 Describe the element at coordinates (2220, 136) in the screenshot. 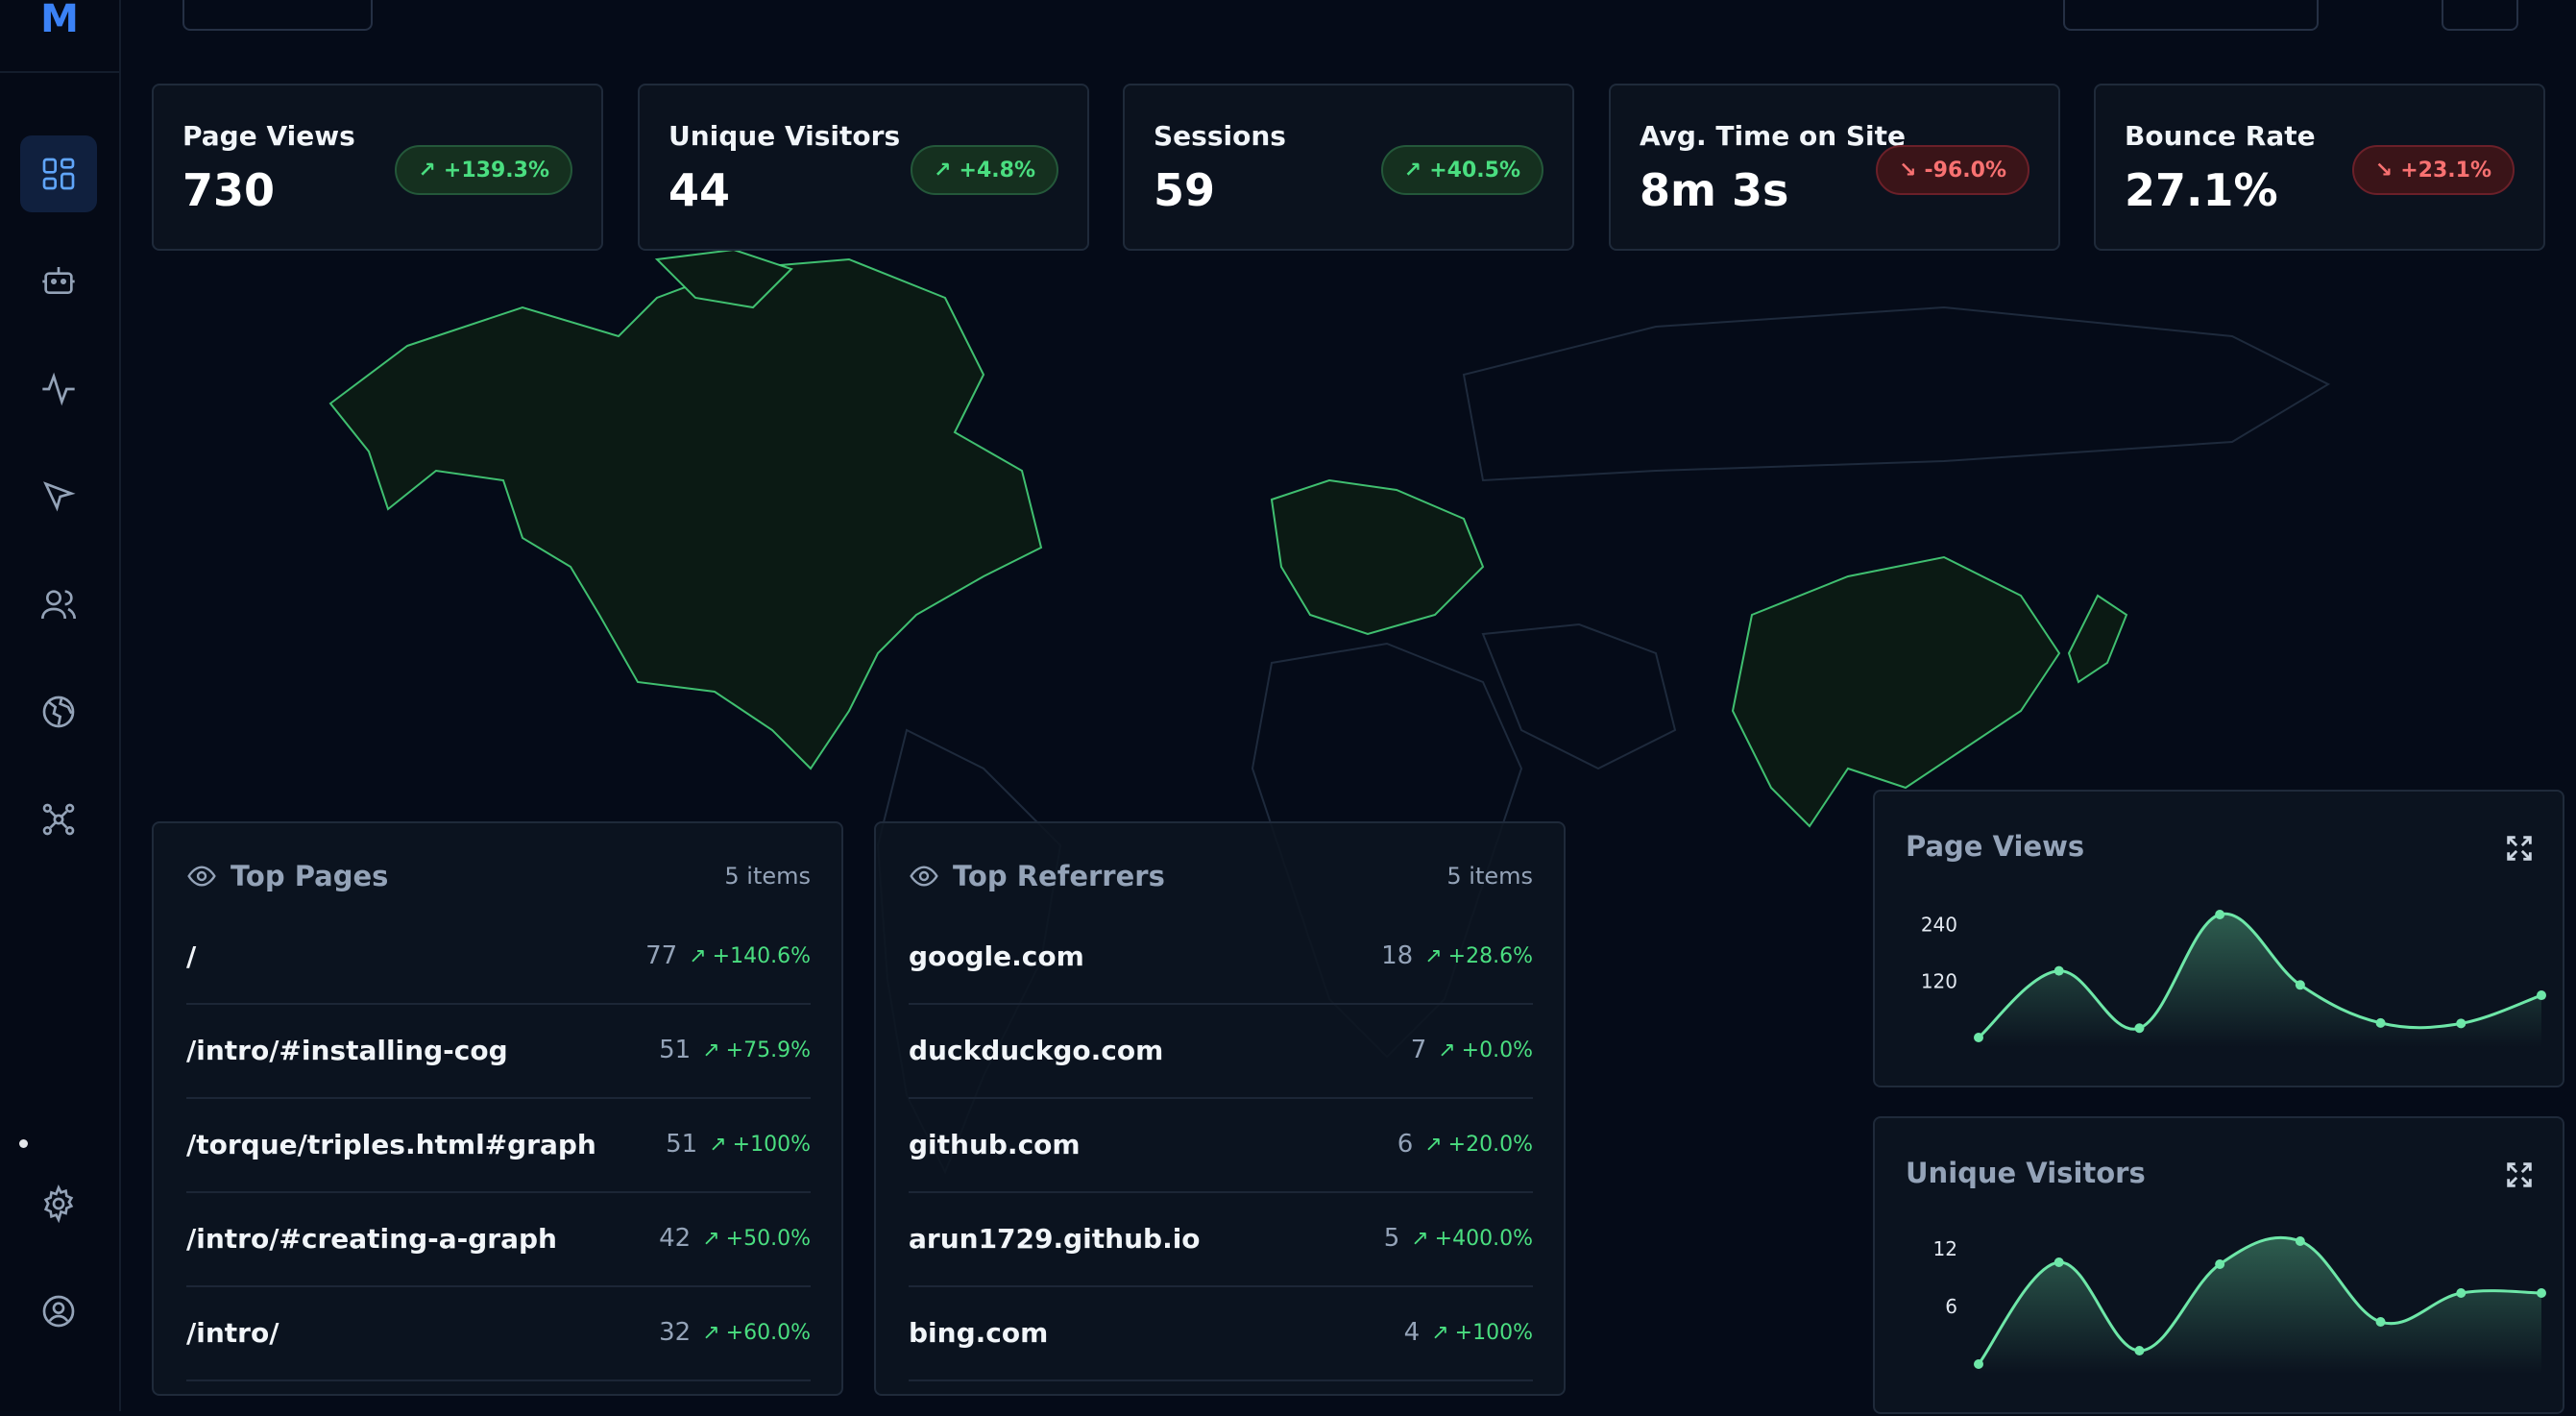

I see `stat-title: Bounce Rate` at that location.